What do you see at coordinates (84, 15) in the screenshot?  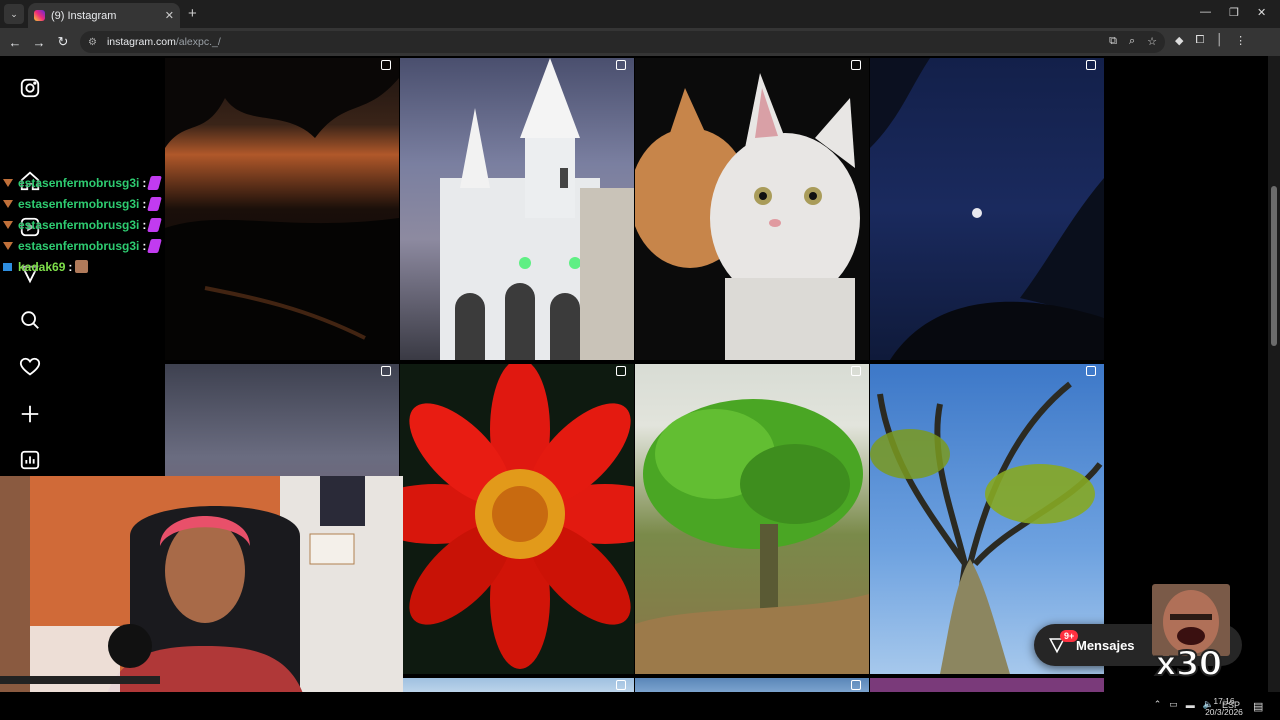 I see `tab-title: (9) Instagram` at bounding box center [84, 15].